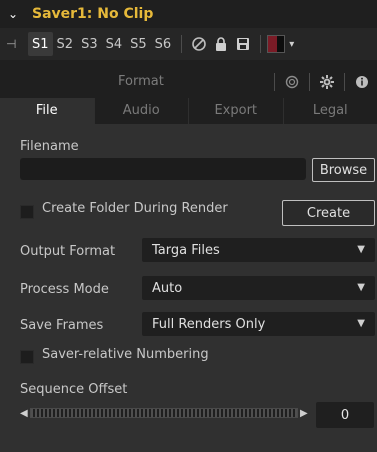 The height and width of the screenshot is (452, 377). I want to click on sequence-offset-label: Sequence Offset, so click(74, 389).